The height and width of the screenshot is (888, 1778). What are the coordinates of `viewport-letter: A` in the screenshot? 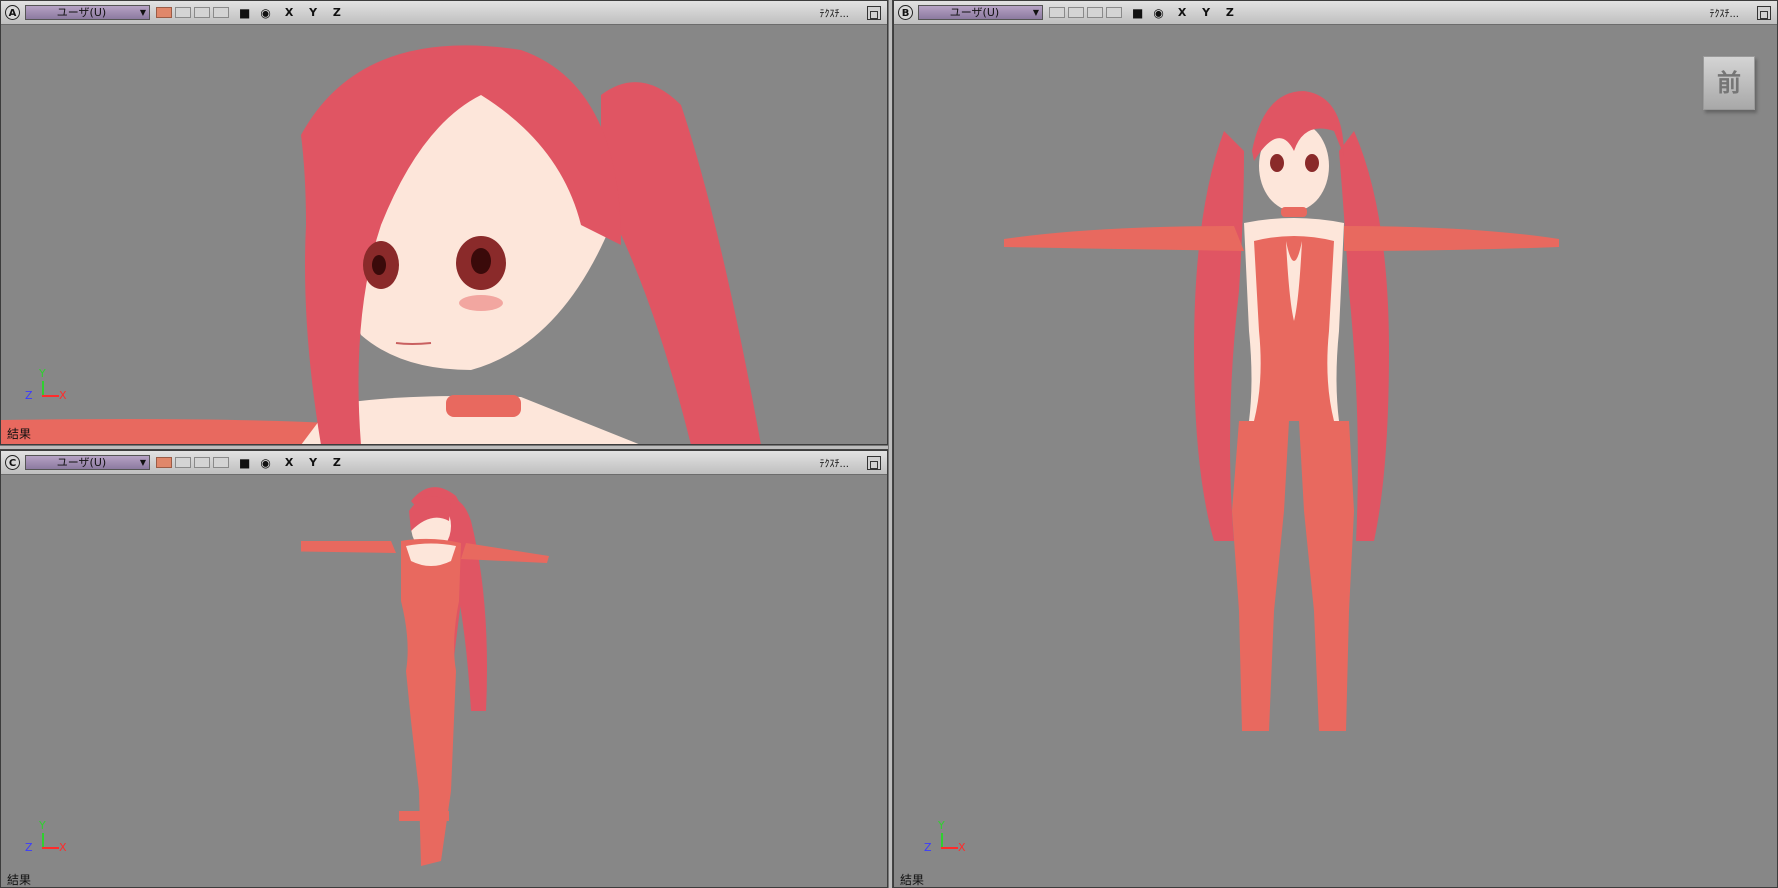 It's located at (12, 12).